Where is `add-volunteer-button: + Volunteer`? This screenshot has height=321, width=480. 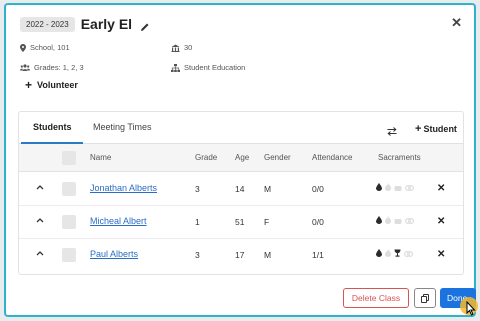 add-volunteer-button: + Volunteer is located at coordinates (51, 85).